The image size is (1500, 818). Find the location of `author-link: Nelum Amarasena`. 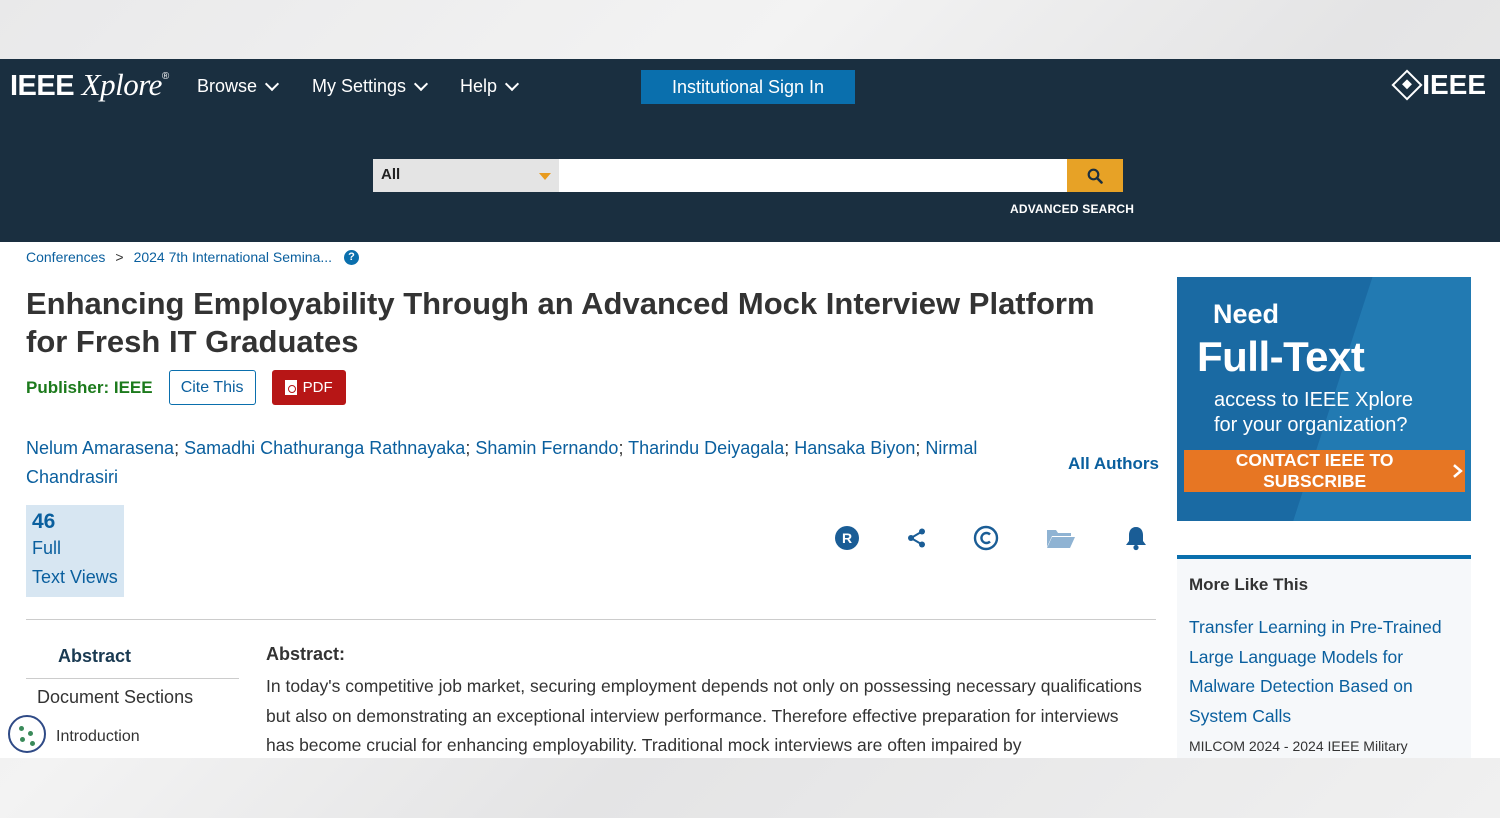

author-link: Nelum Amarasena is located at coordinates (100, 448).